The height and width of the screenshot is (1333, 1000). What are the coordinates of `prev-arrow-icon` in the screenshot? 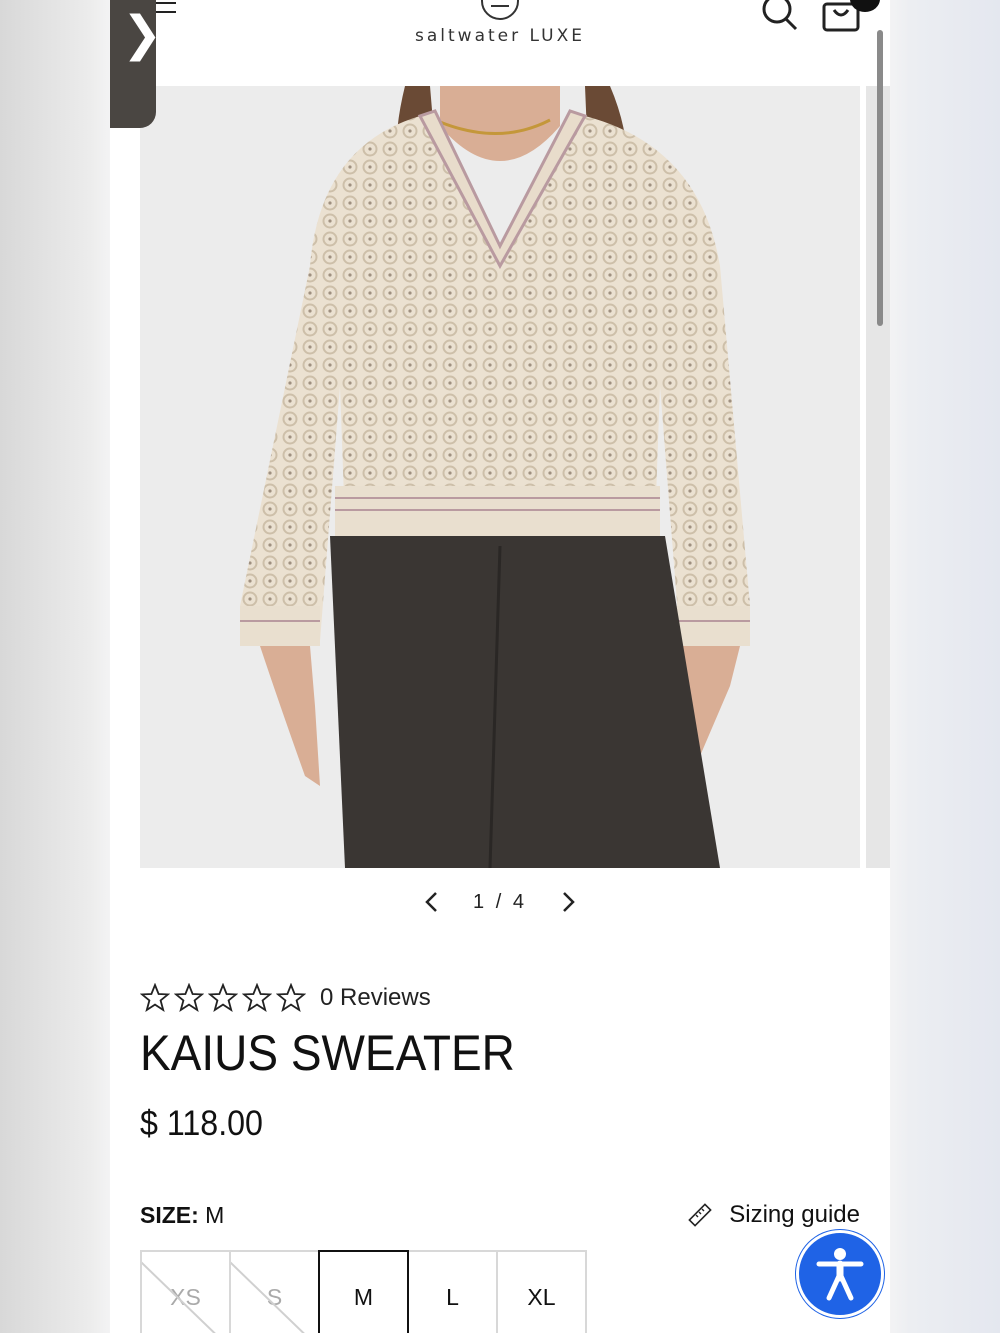 It's located at (432, 902).